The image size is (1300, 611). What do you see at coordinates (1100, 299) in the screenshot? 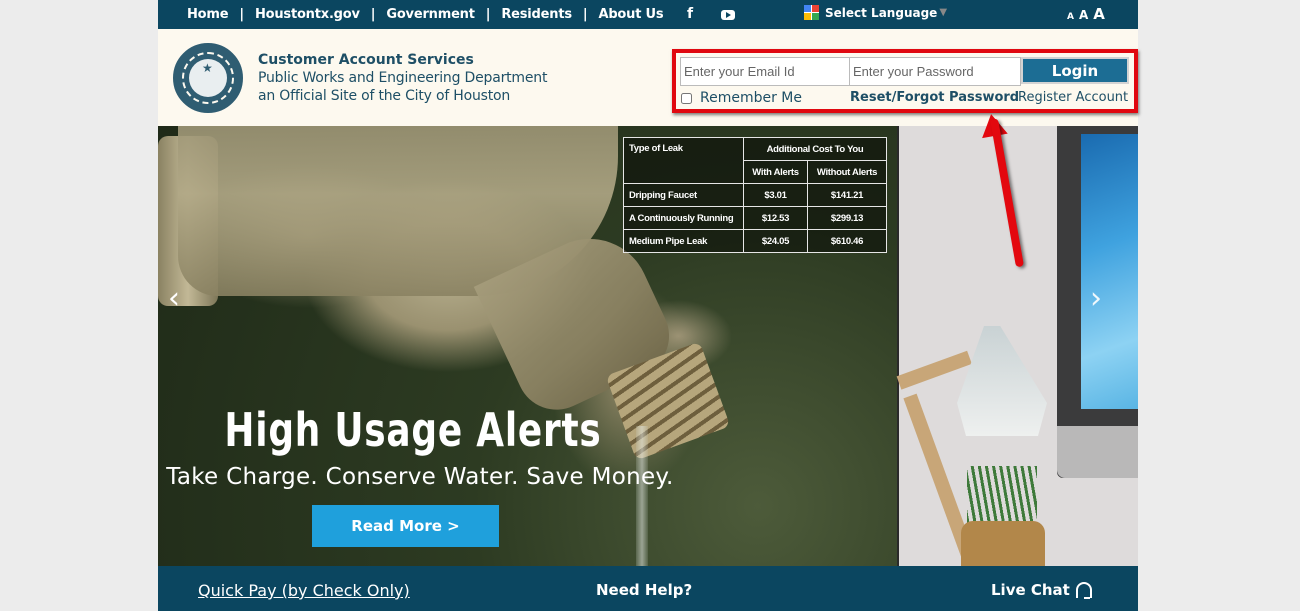
I see `carousel-next-icon: ›` at bounding box center [1100, 299].